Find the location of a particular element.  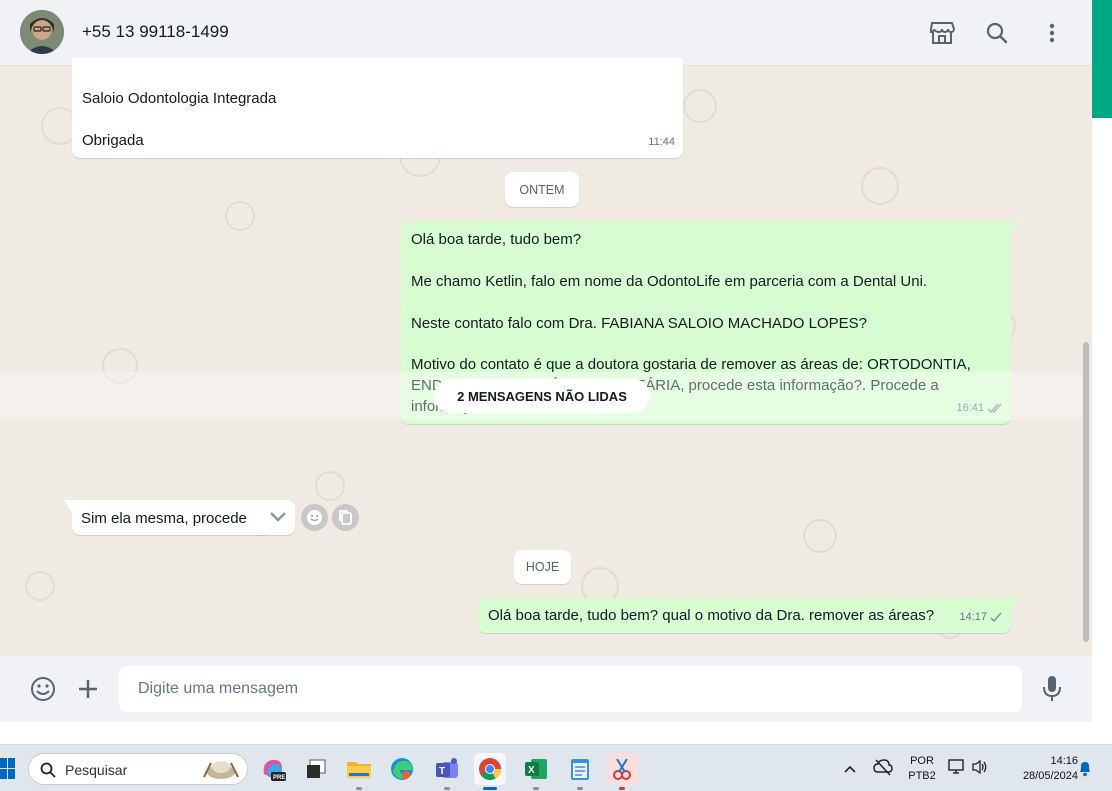

message-time: 14:17 is located at coordinates (981, 617).